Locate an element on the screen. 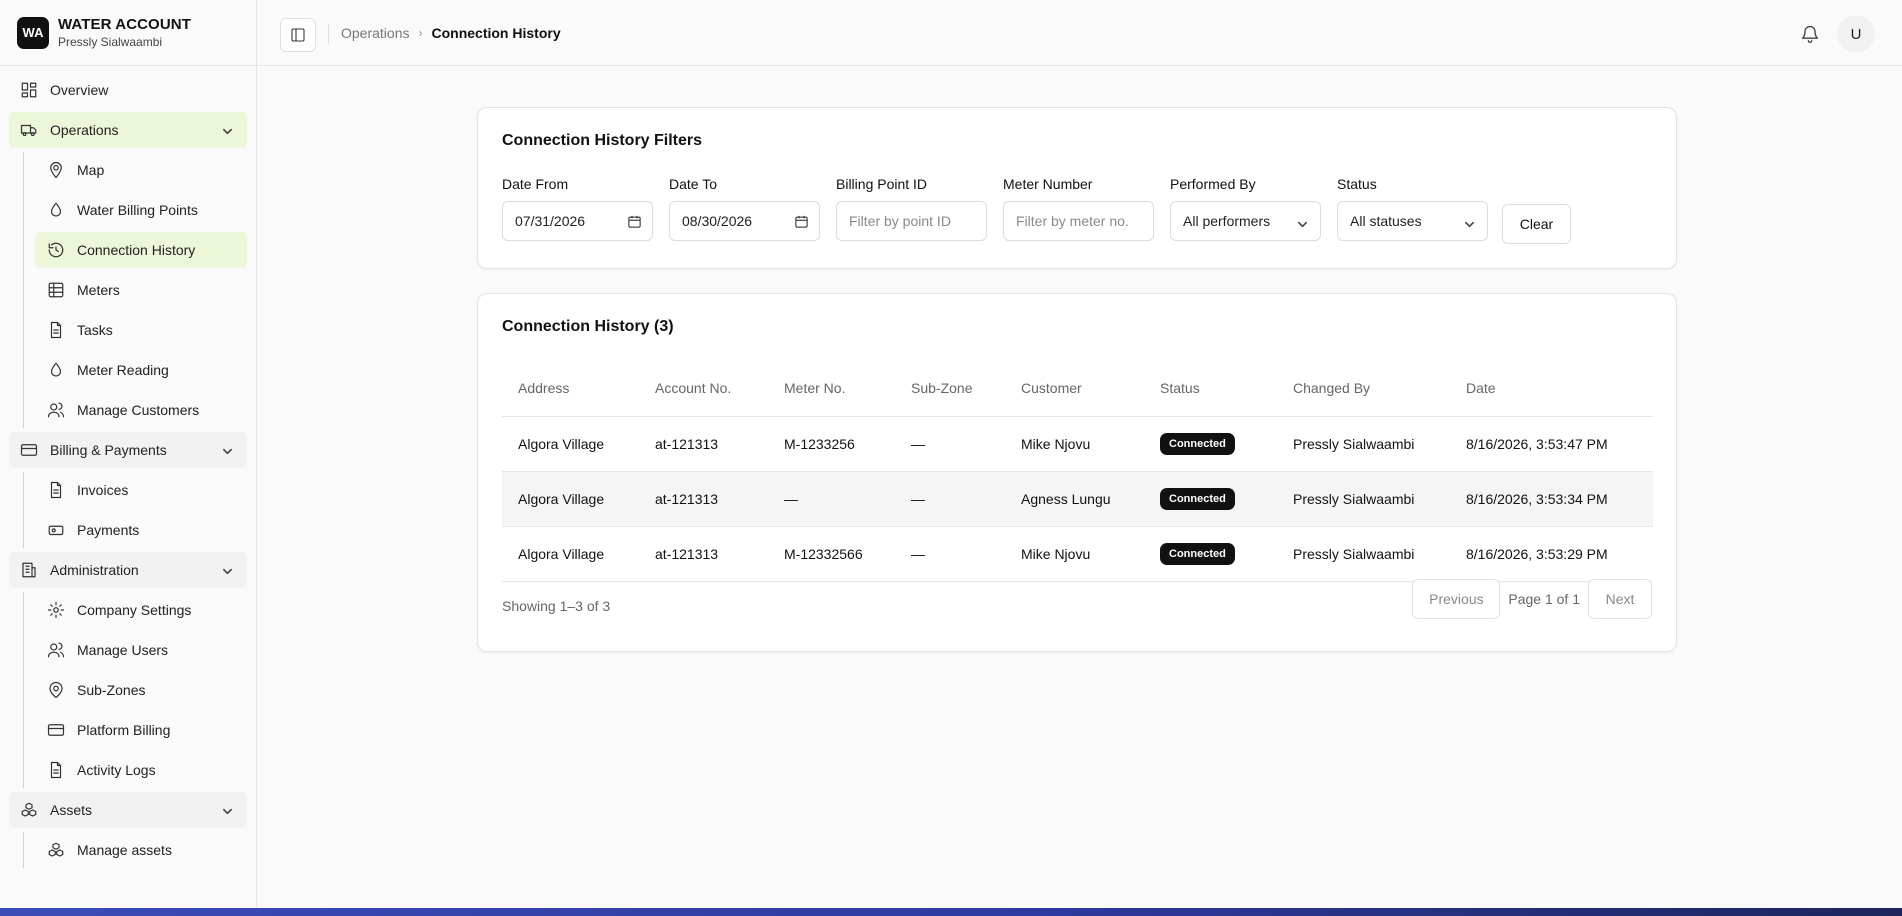  users-icon is located at coordinates (56, 410).